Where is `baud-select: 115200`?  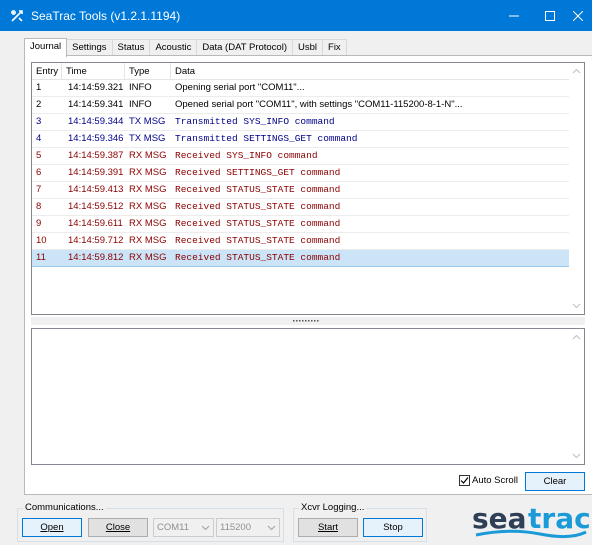 baud-select: 115200 is located at coordinates (248, 527).